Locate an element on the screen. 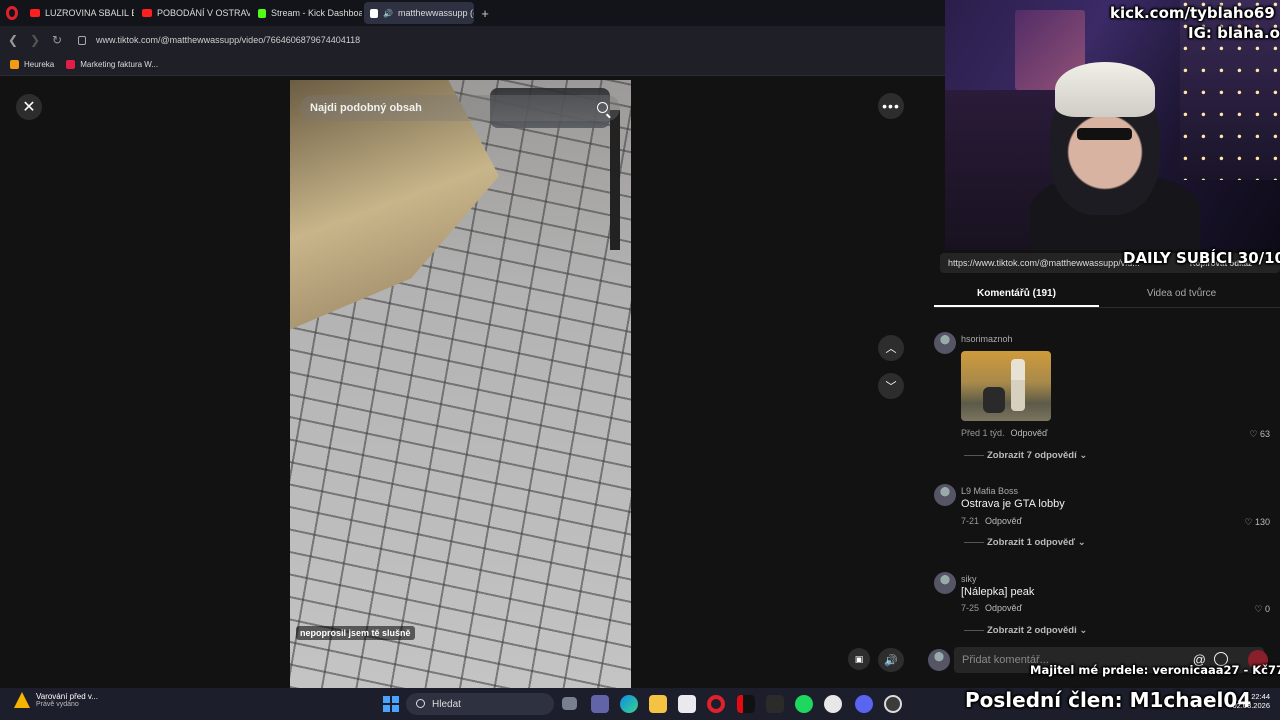  view-replies-button: Zobrazit 7 odpovědí is located at coordinates (1025, 455).